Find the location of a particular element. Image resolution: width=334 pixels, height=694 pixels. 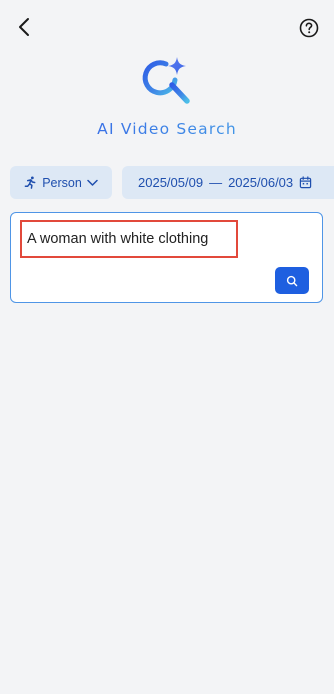

date-end: 2025/06/03 is located at coordinates (261, 182).